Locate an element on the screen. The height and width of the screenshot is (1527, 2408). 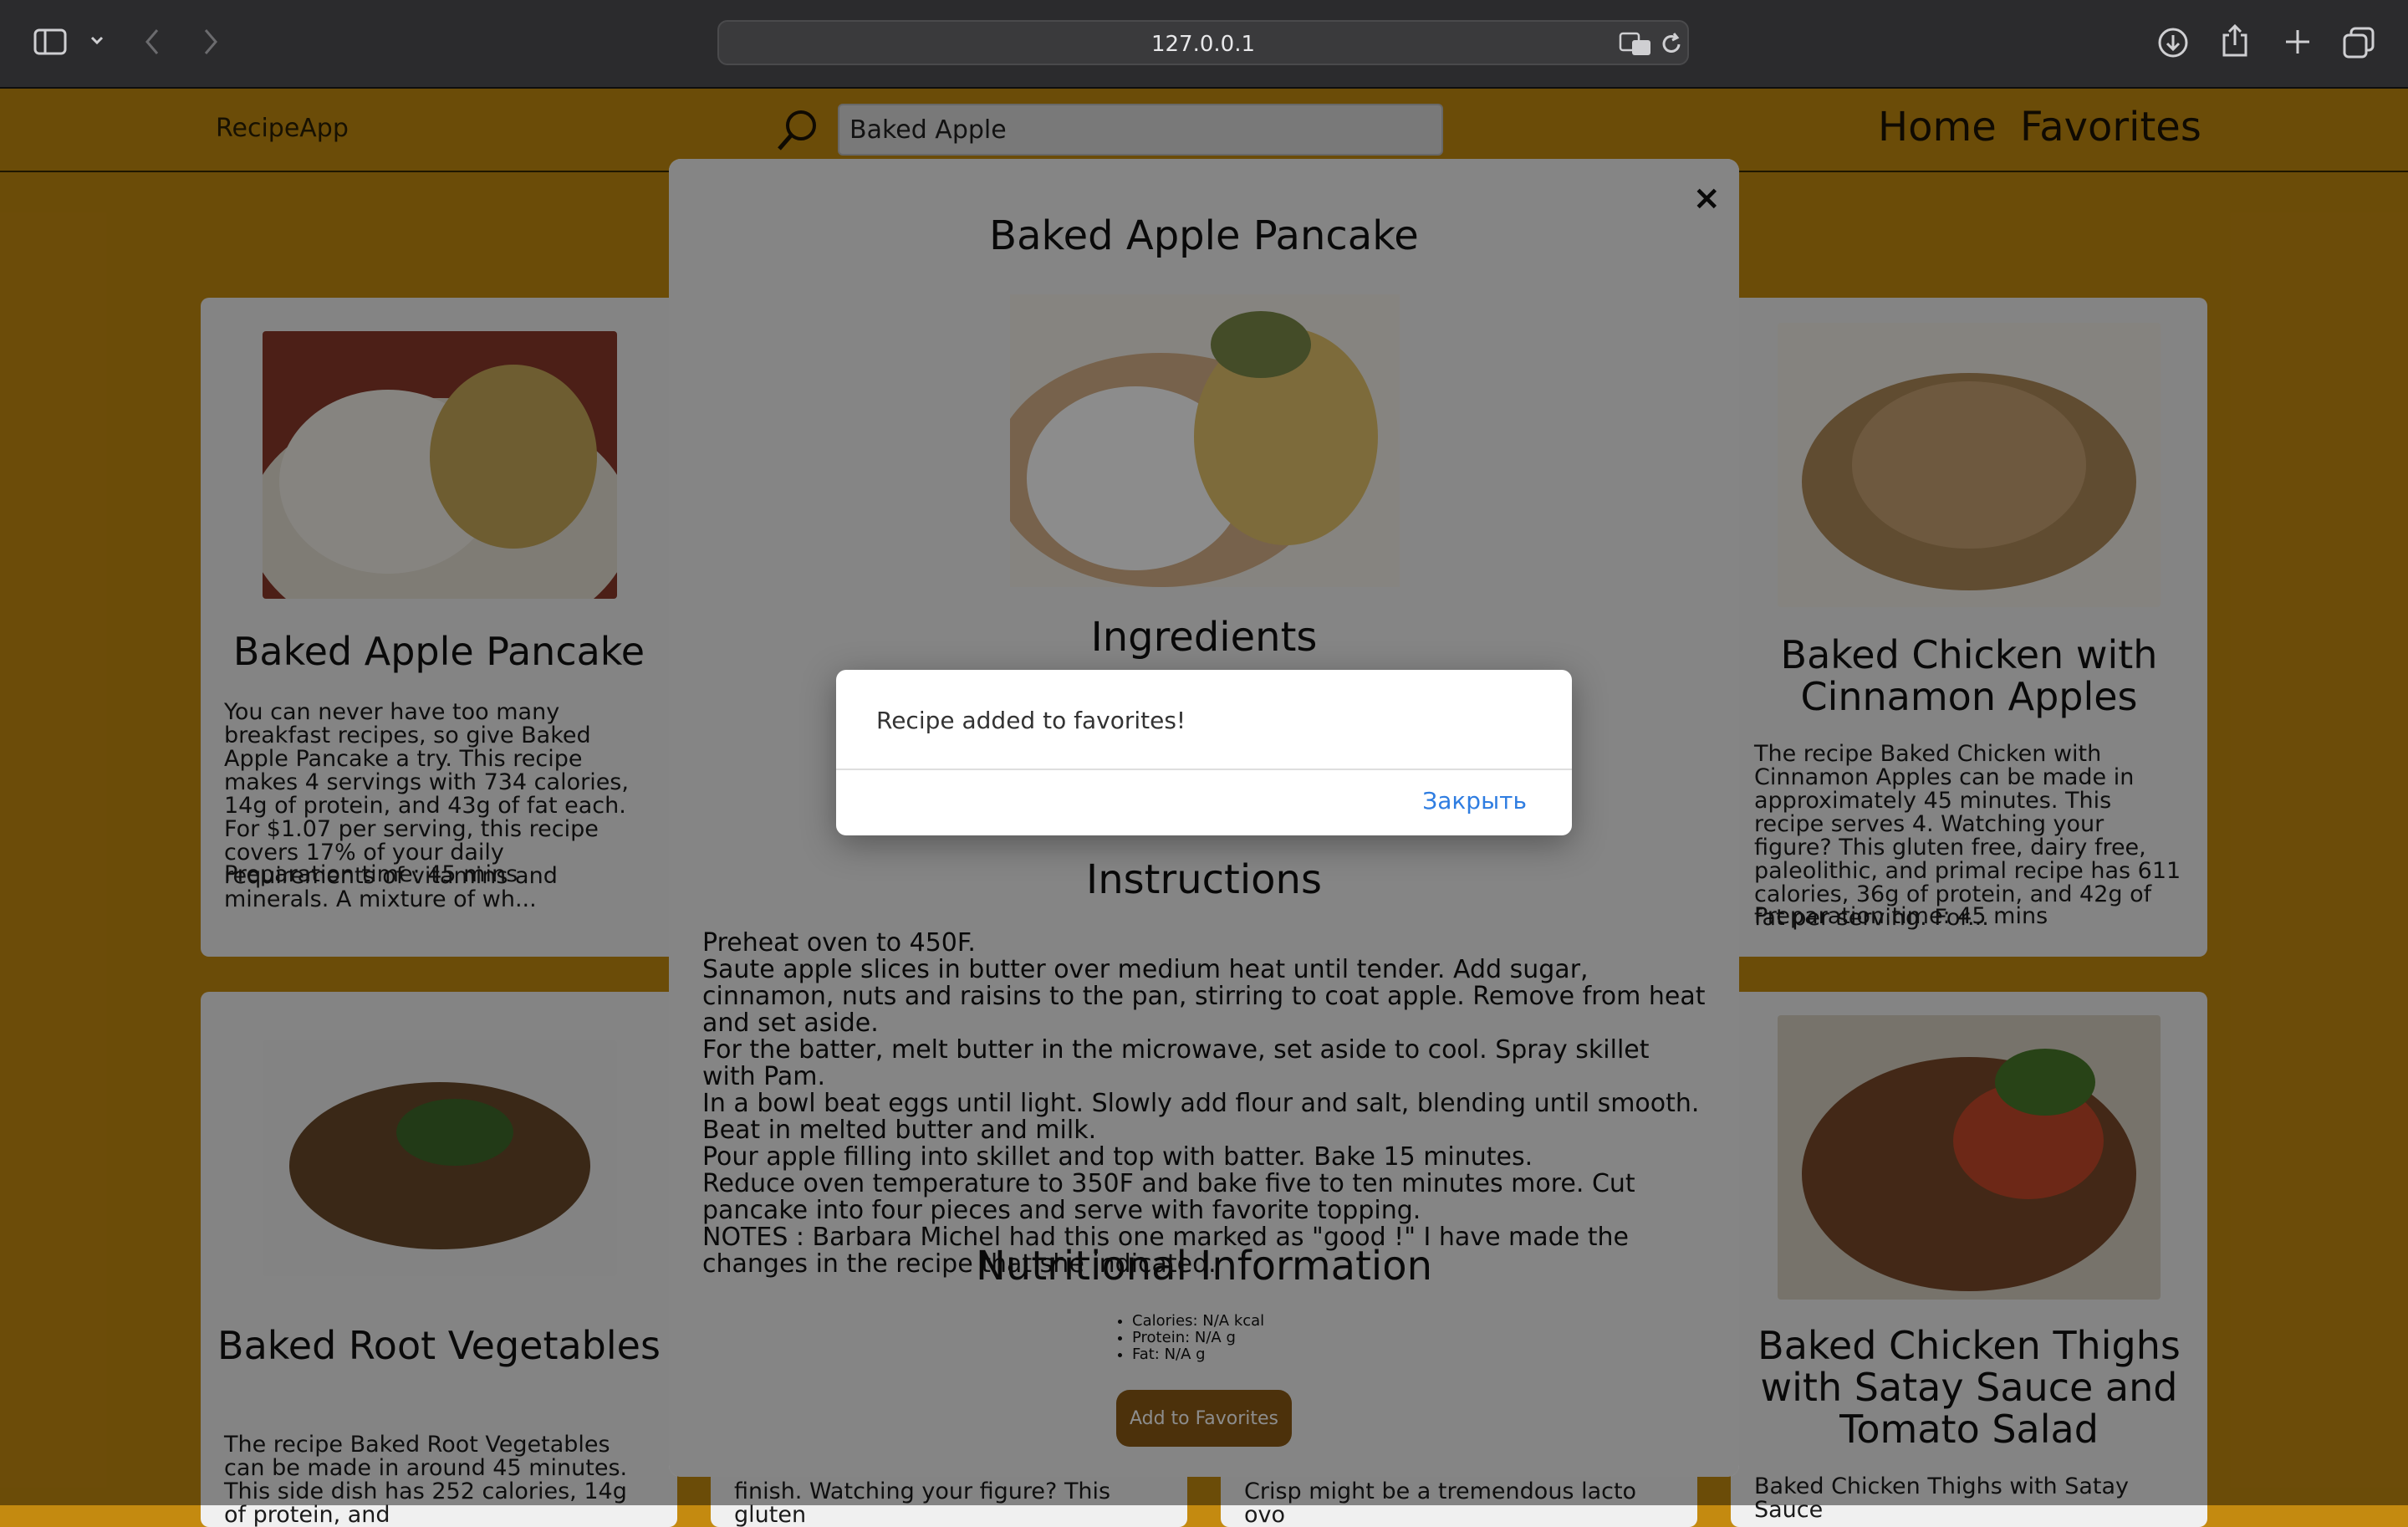
browser-toolbar: 127.0.0.1 is located at coordinates (1204, 44).